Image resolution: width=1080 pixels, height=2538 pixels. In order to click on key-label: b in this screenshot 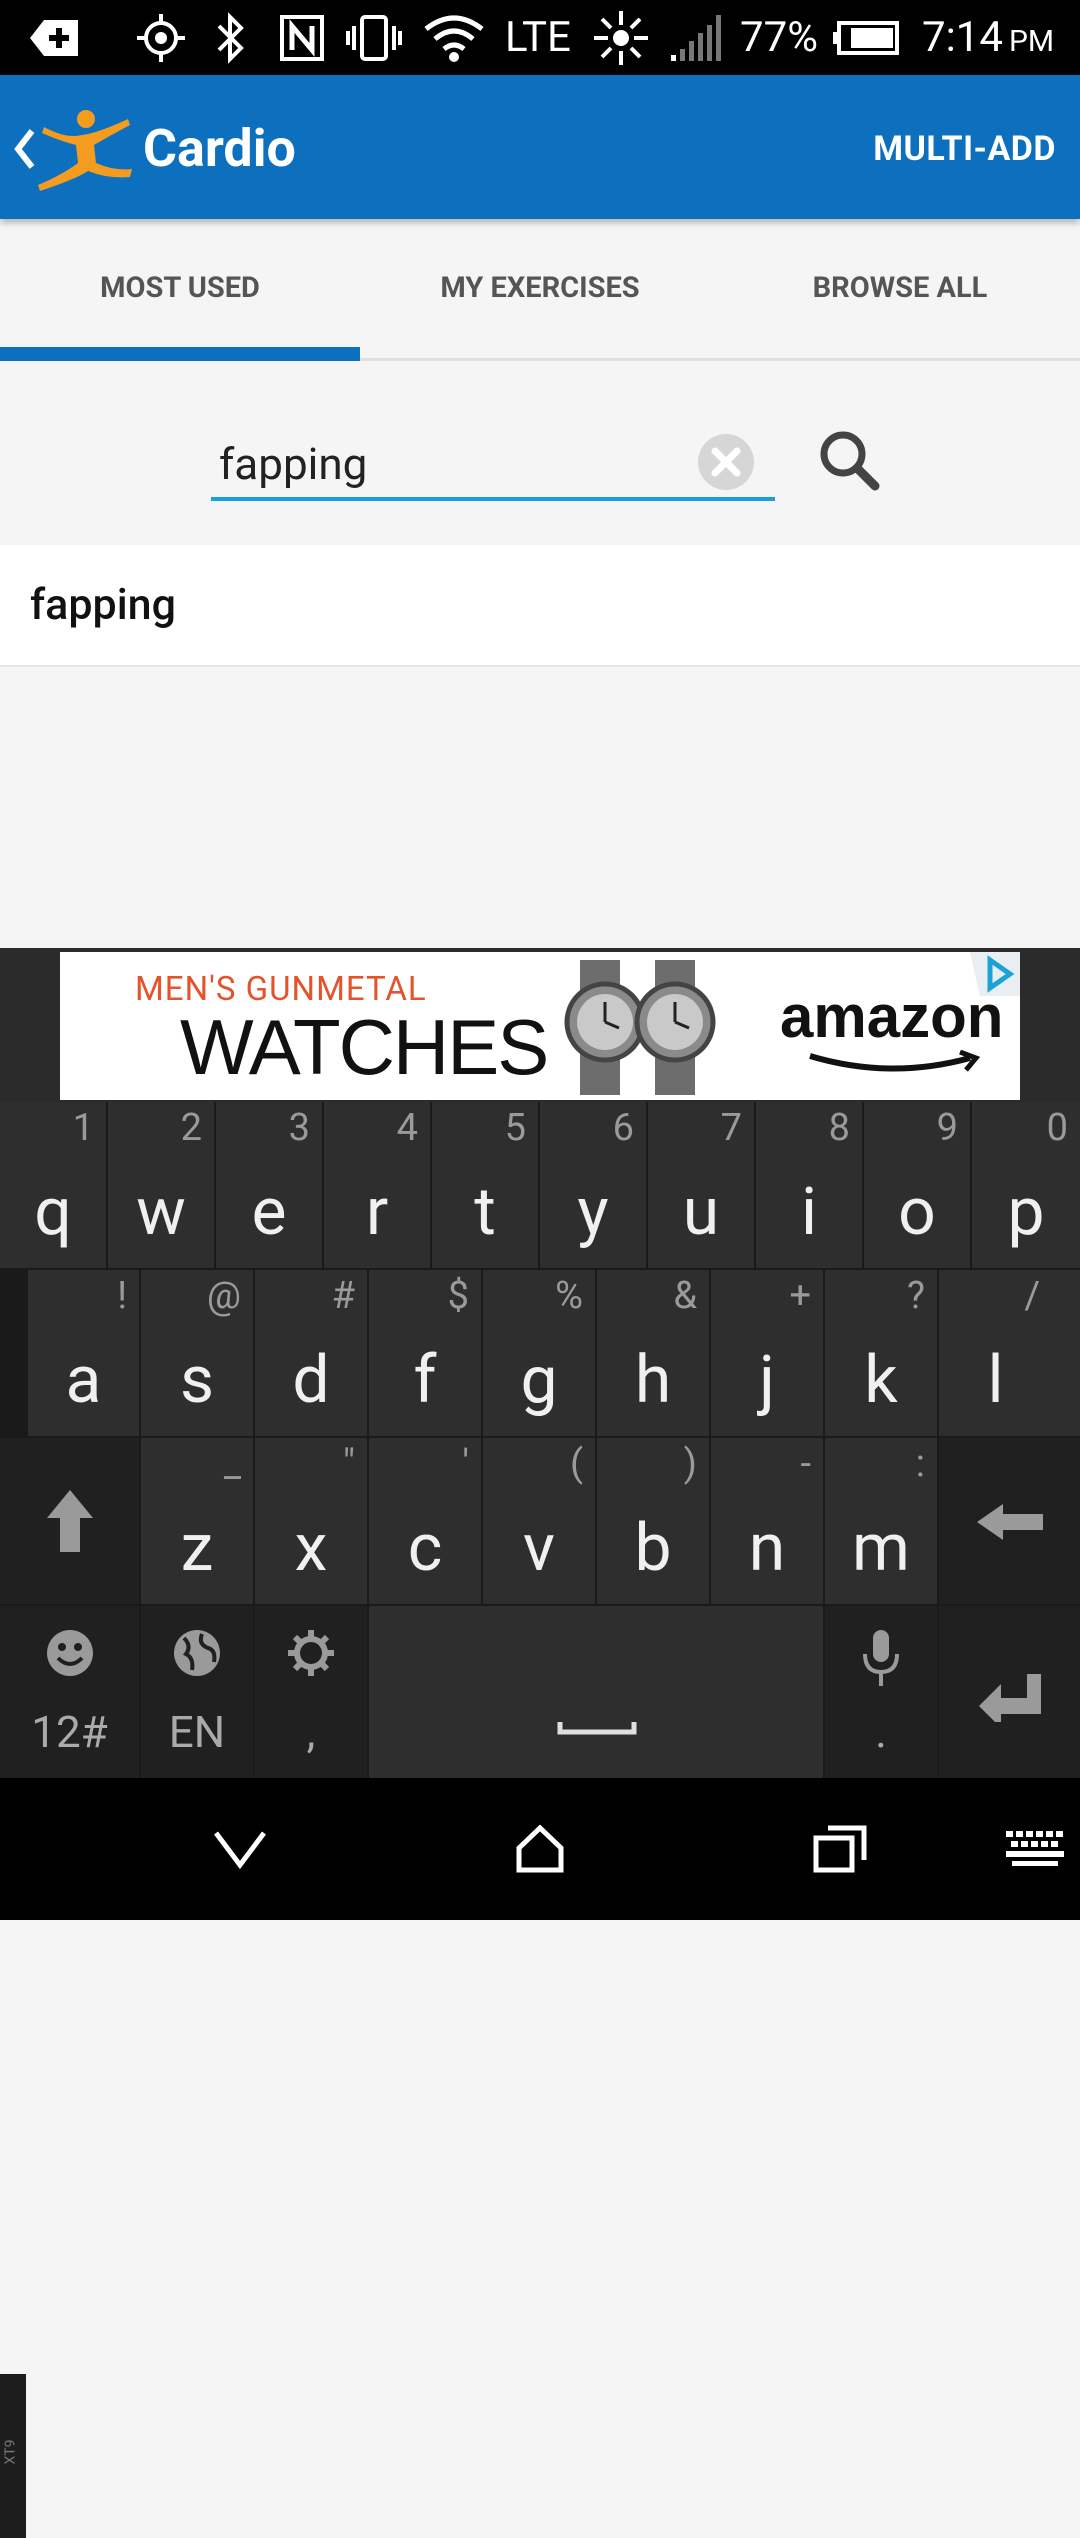, I will do `click(653, 1548)`.